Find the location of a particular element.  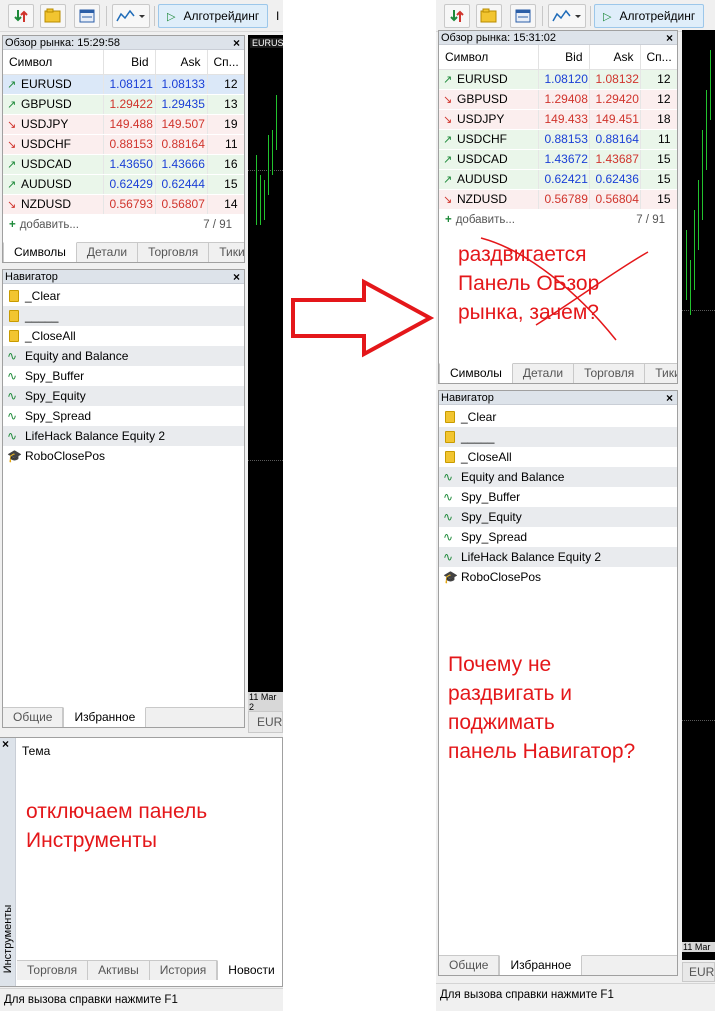

chart-window: 11 Mar is located at coordinates (698, 495).